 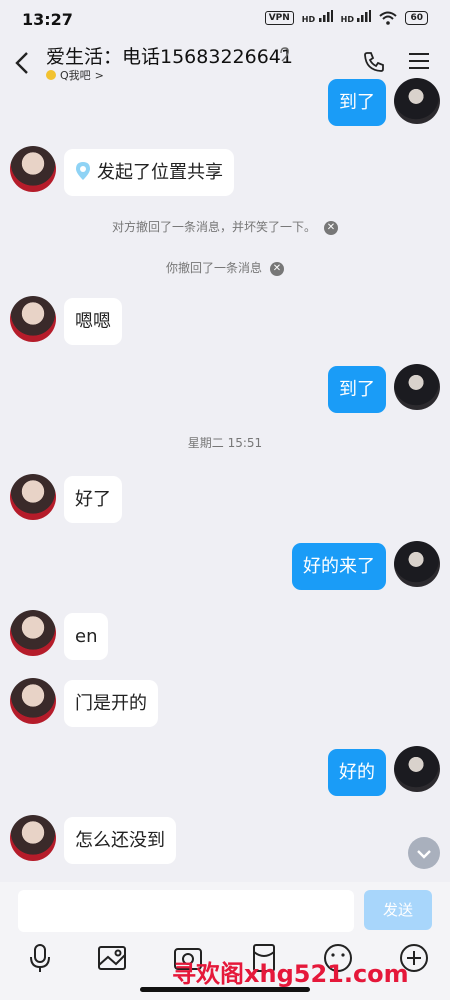 What do you see at coordinates (290, 974) in the screenshot?
I see `watermark: 寻欢阁xhg521.com` at bounding box center [290, 974].